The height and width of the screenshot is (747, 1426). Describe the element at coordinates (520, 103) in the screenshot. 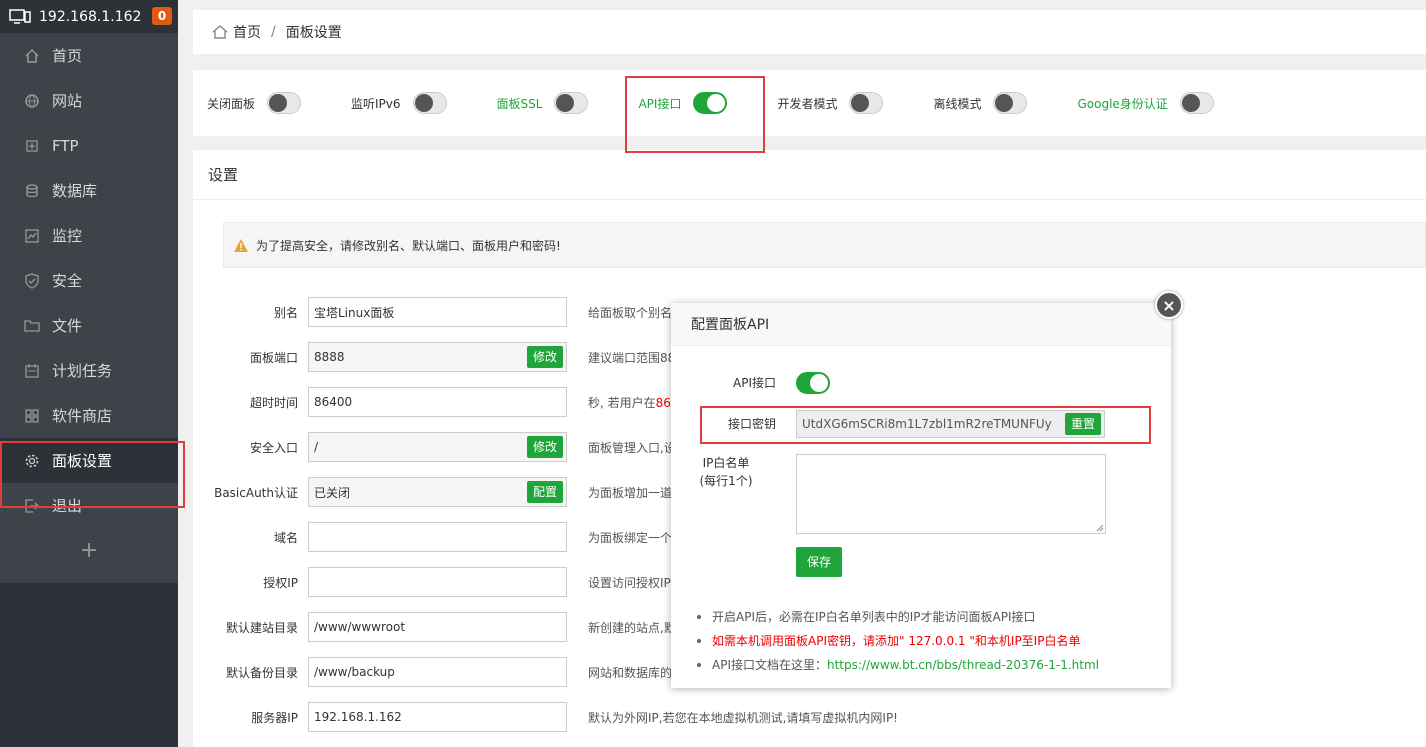

I see `switch-label: 面板SSL` at that location.